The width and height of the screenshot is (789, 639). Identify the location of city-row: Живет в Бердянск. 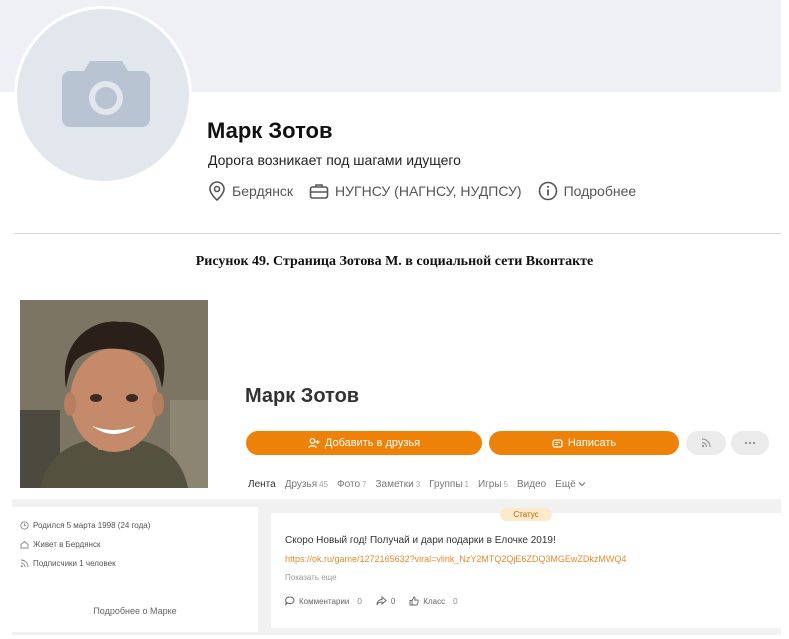
(60, 544).